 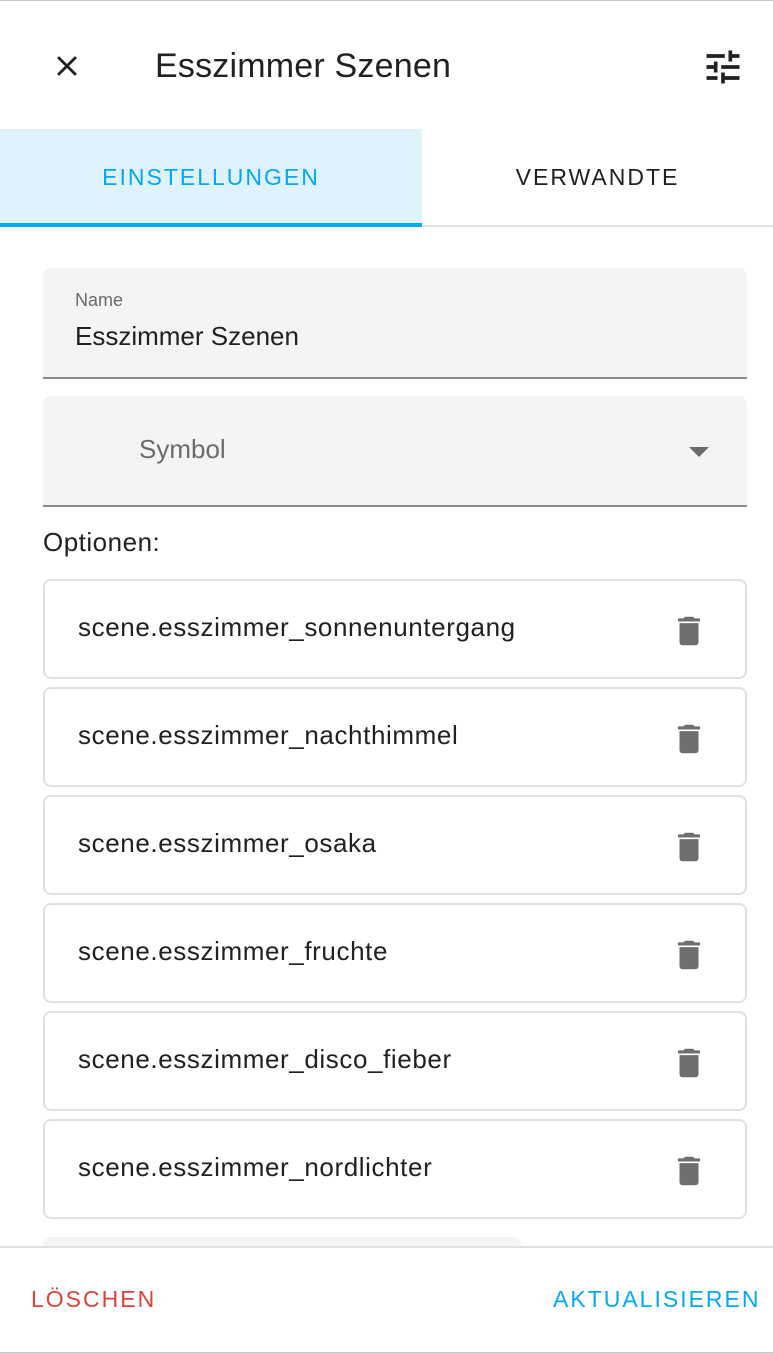 I want to click on tab-bar: EINSTELLUNGEN VERWANDTE, so click(x=386, y=178).